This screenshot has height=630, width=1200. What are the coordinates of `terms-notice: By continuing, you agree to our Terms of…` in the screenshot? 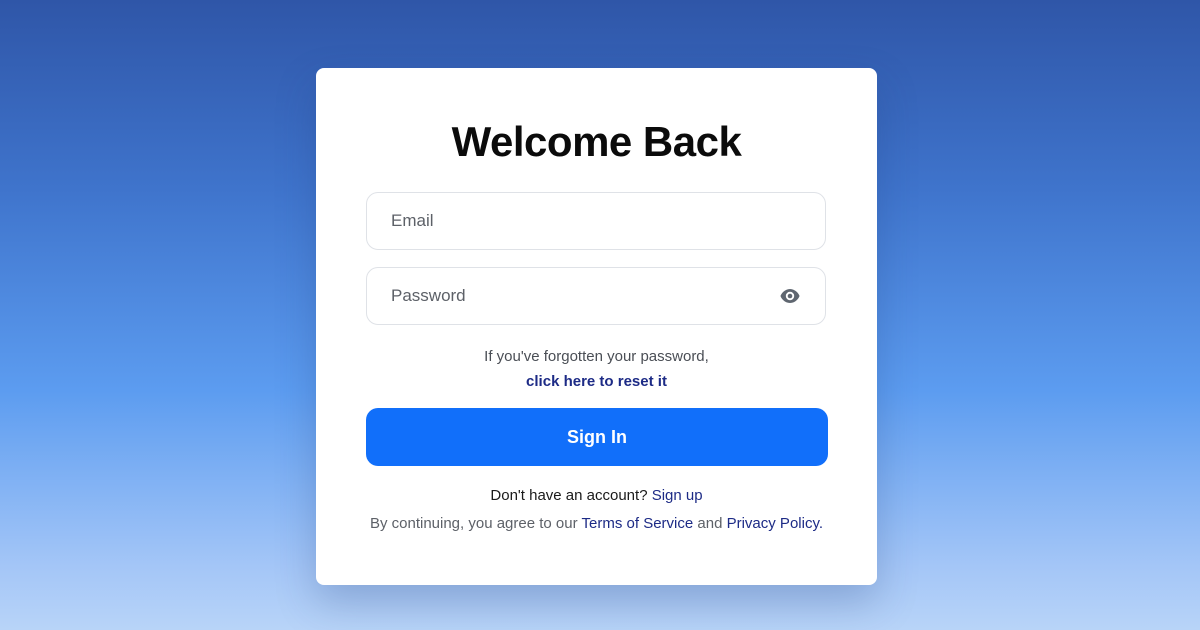 It's located at (596, 523).